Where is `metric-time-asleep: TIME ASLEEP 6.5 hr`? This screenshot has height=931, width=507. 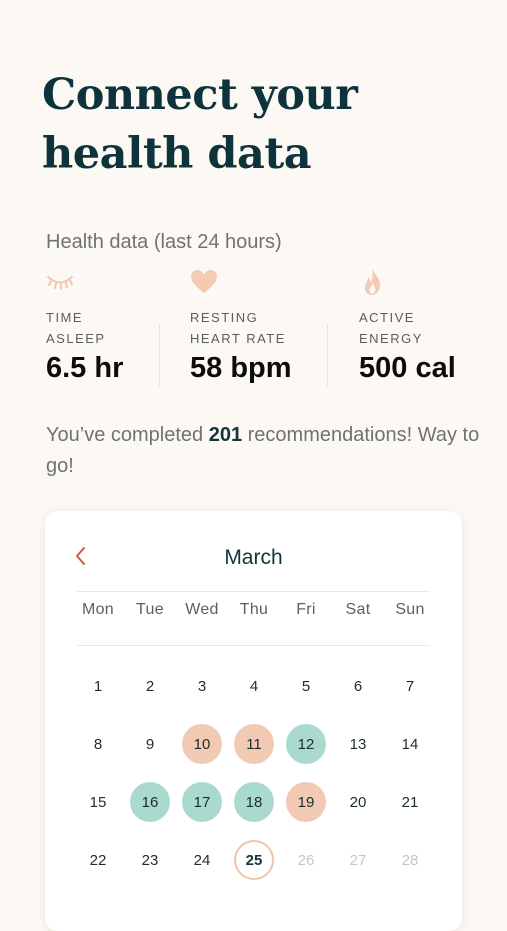 metric-time-asleep: TIME ASLEEP 6.5 hr is located at coordinates (101, 328).